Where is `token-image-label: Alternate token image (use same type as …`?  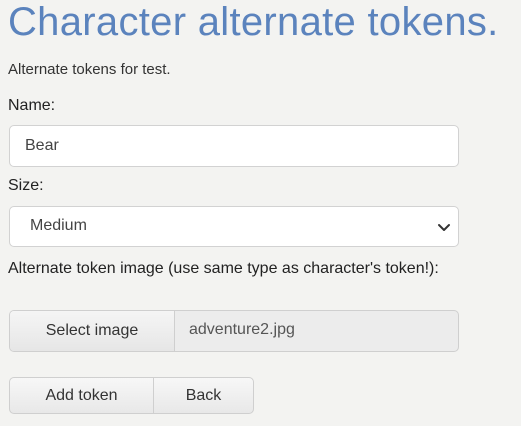 token-image-label: Alternate token image (use same type as … is located at coordinates (223, 268).